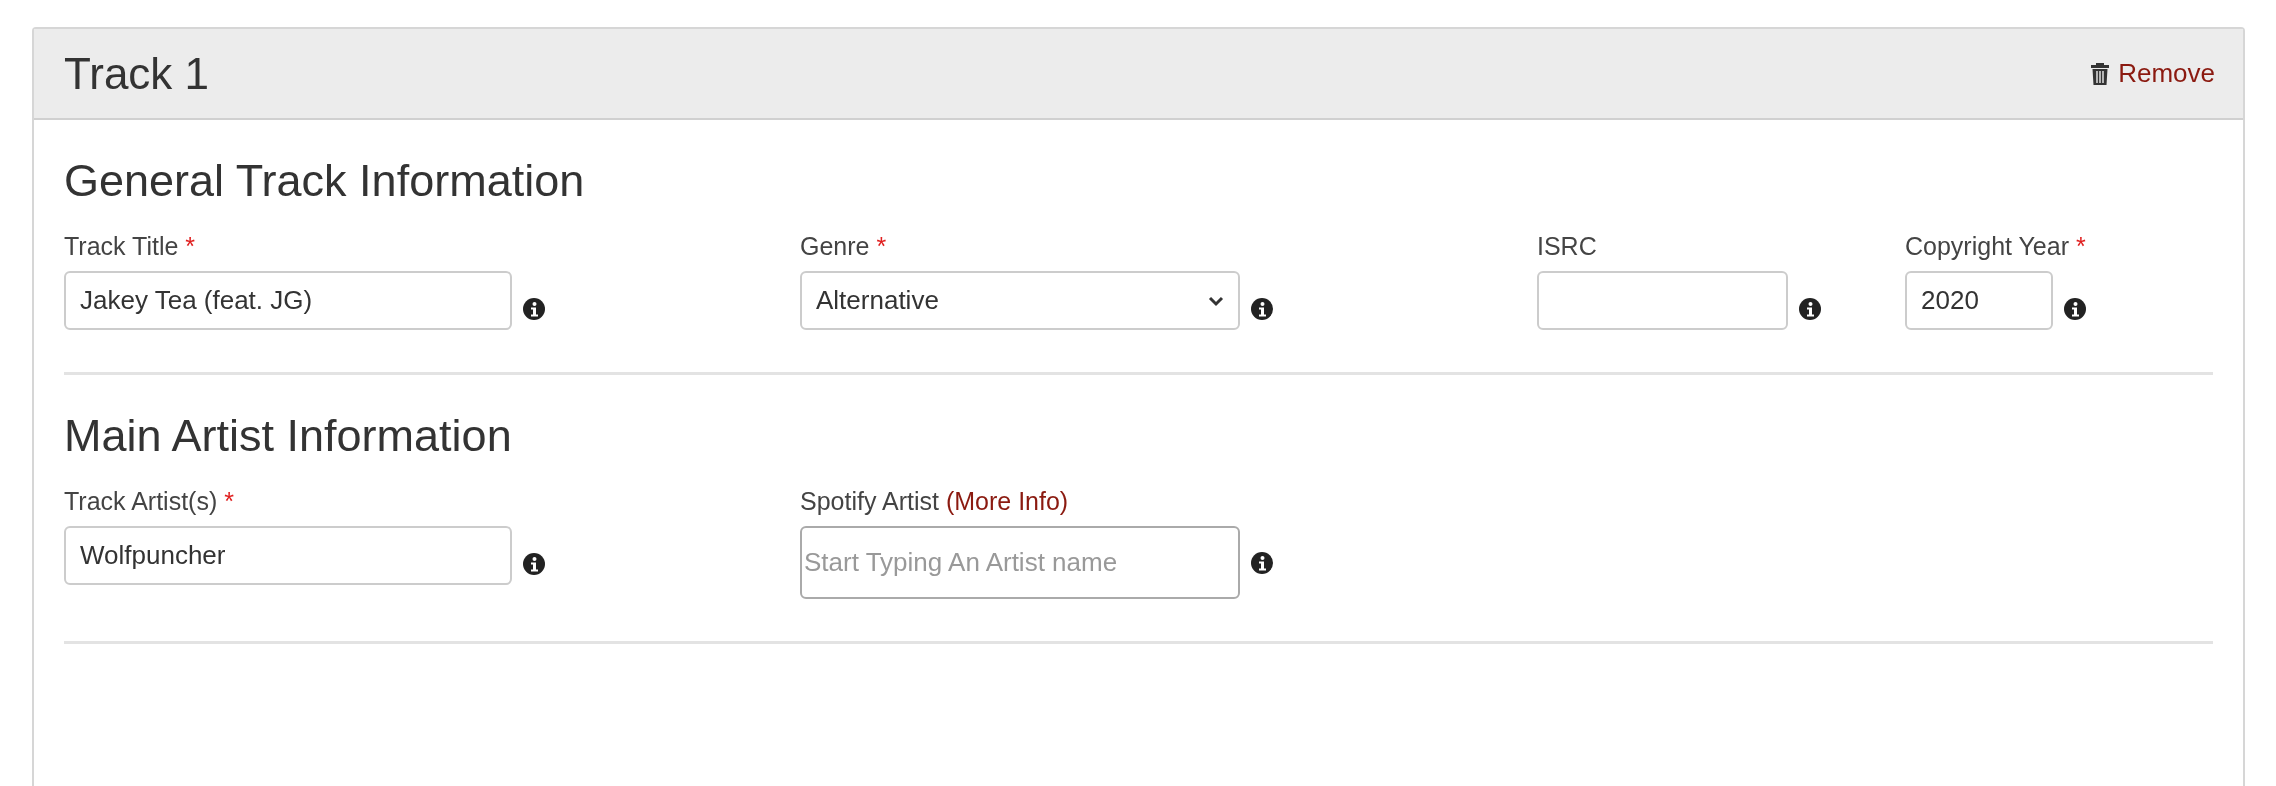 This screenshot has width=2276, height=786. What do you see at coordinates (137, 73) in the screenshot?
I see `card-title: Track 1` at bounding box center [137, 73].